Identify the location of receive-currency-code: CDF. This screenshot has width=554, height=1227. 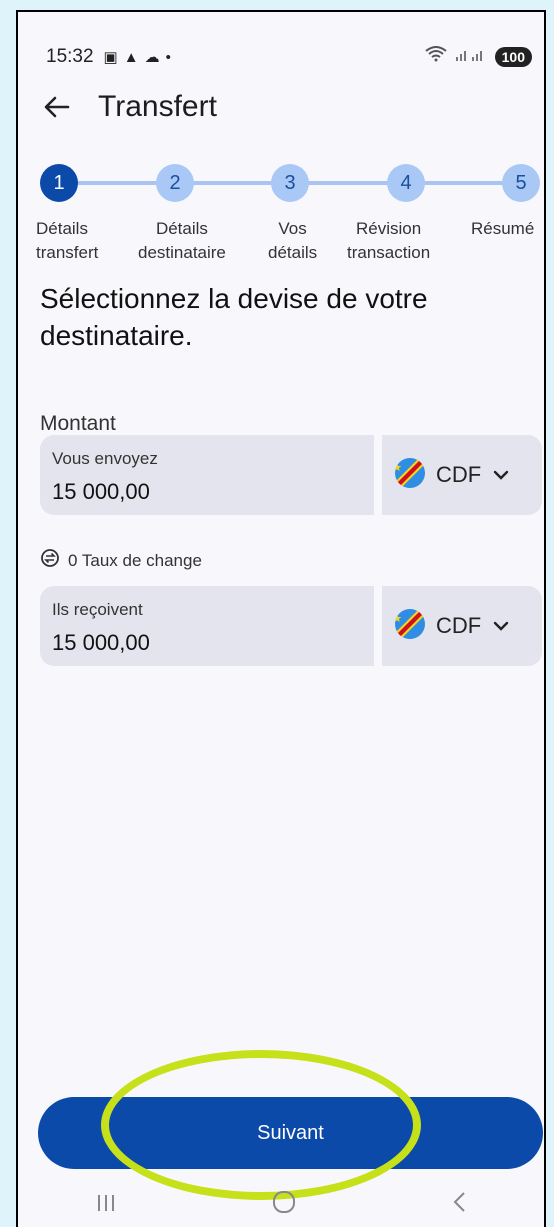
(459, 625).